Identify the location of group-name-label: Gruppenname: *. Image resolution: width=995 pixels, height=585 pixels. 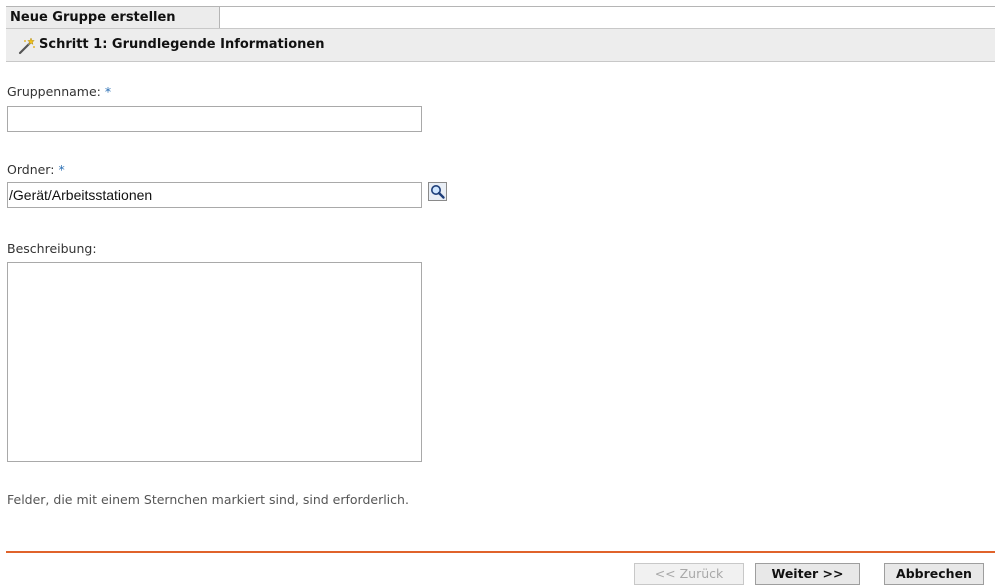
(59, 91).